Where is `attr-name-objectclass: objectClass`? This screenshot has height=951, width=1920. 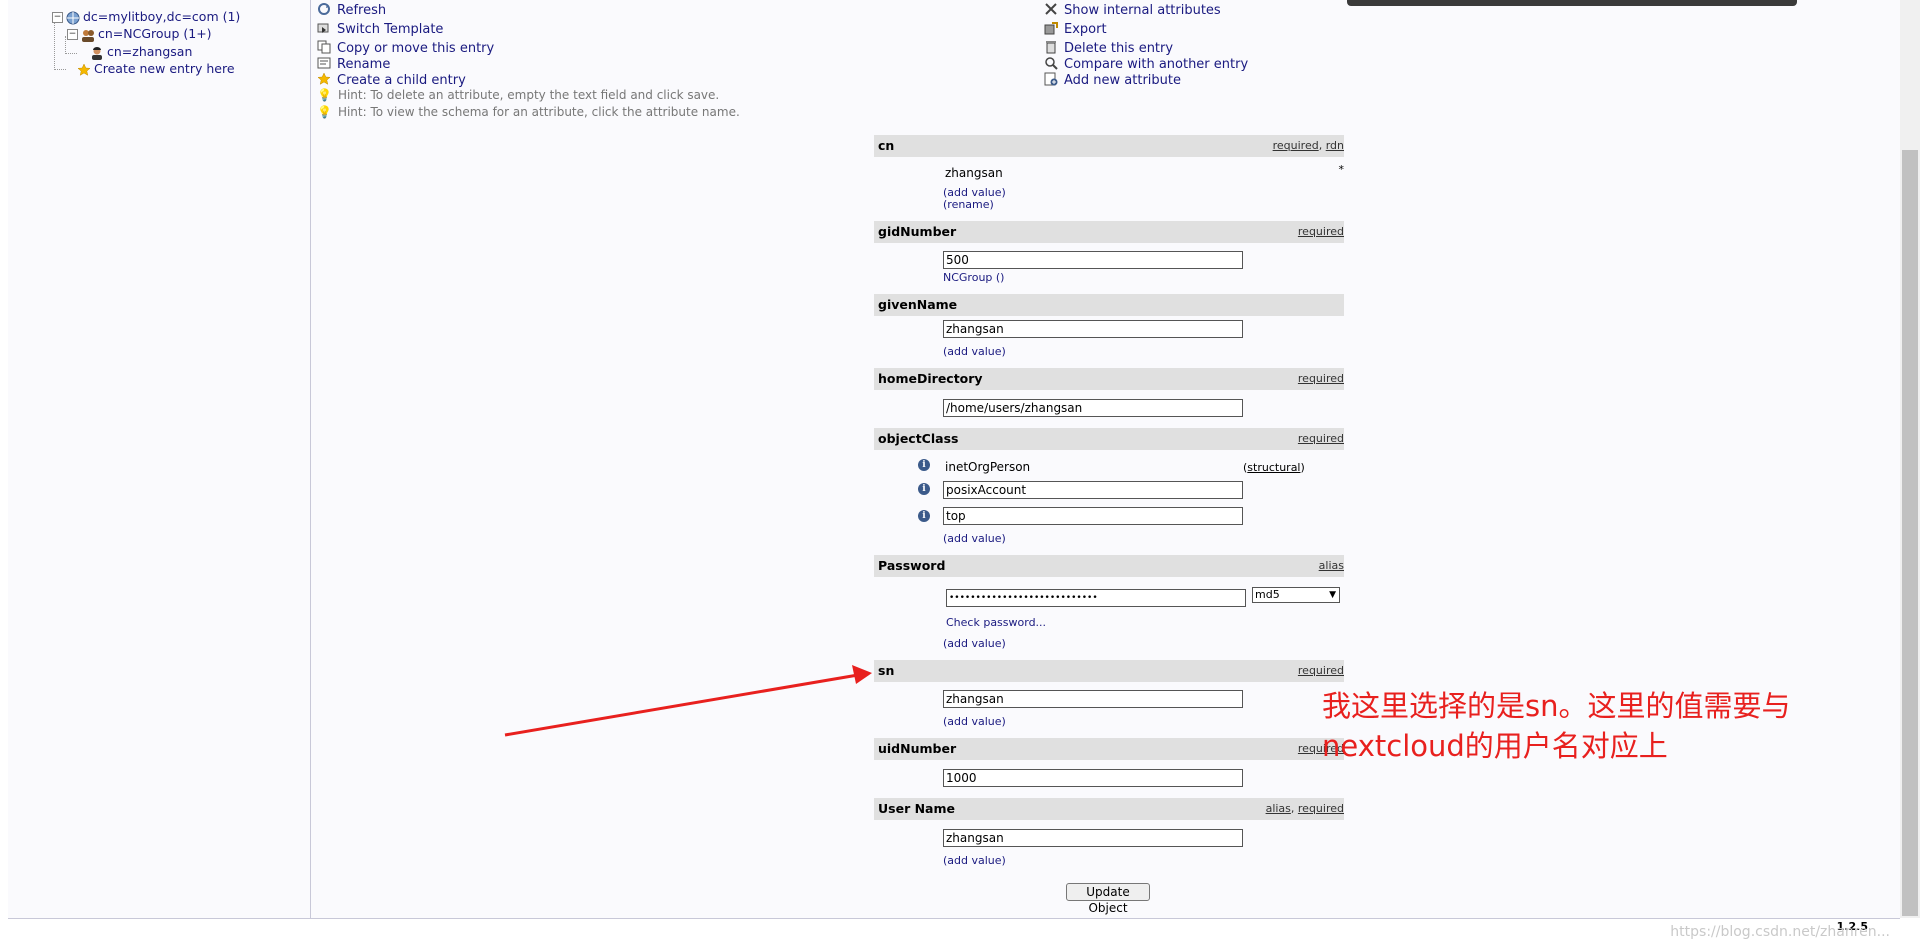
attr-name-objectclass: objectClass is located at coordinates (918, 438).